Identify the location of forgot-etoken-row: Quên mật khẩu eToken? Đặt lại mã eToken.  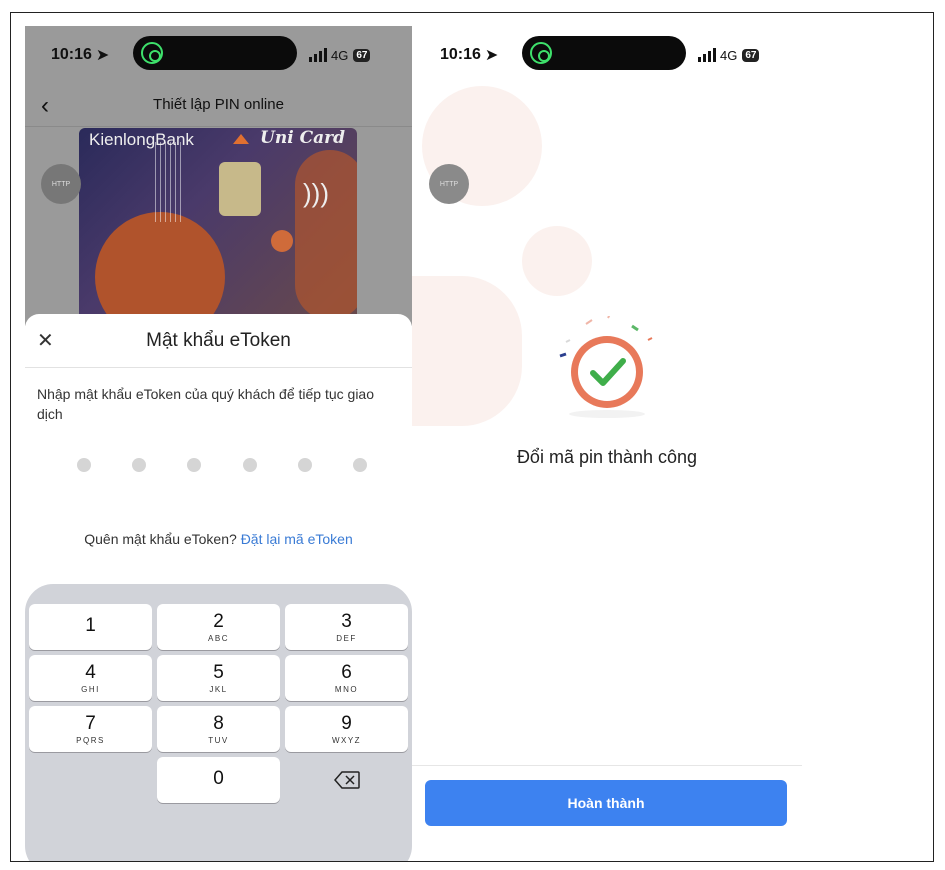
(218, 539).